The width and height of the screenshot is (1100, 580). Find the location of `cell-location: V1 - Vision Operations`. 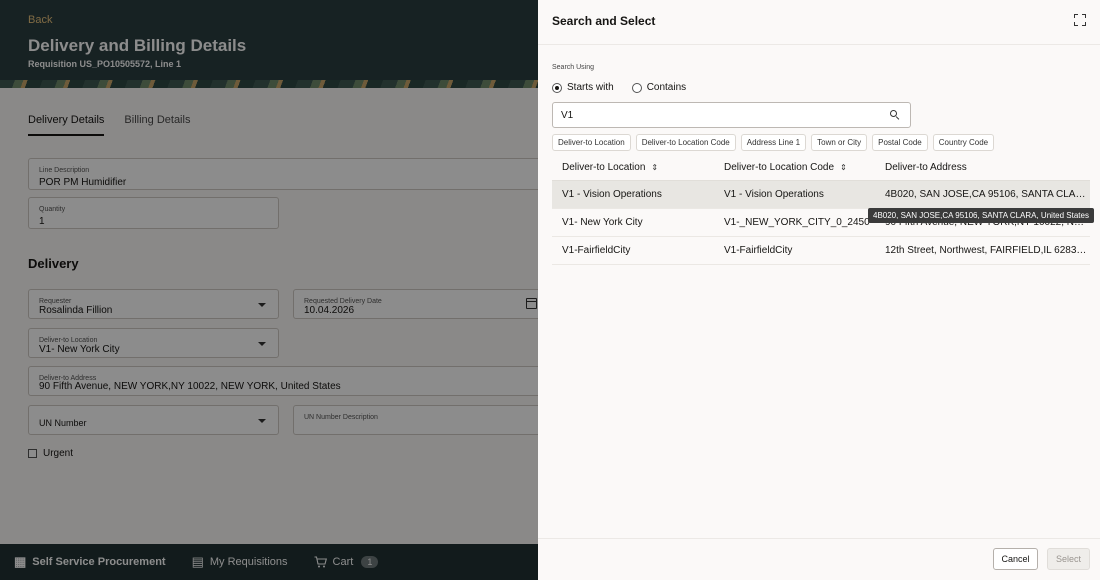

cell-location: V1 - Vision Operations is located at coordinates (612, 194).